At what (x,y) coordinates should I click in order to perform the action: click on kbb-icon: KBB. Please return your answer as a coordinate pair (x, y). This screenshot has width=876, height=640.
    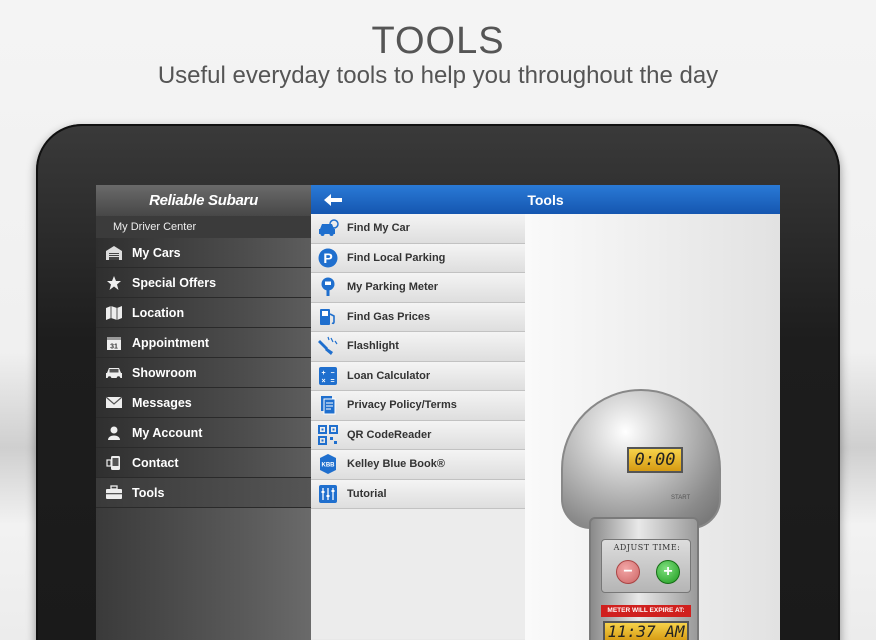
    Looking at the image, I should click on (328, 464).